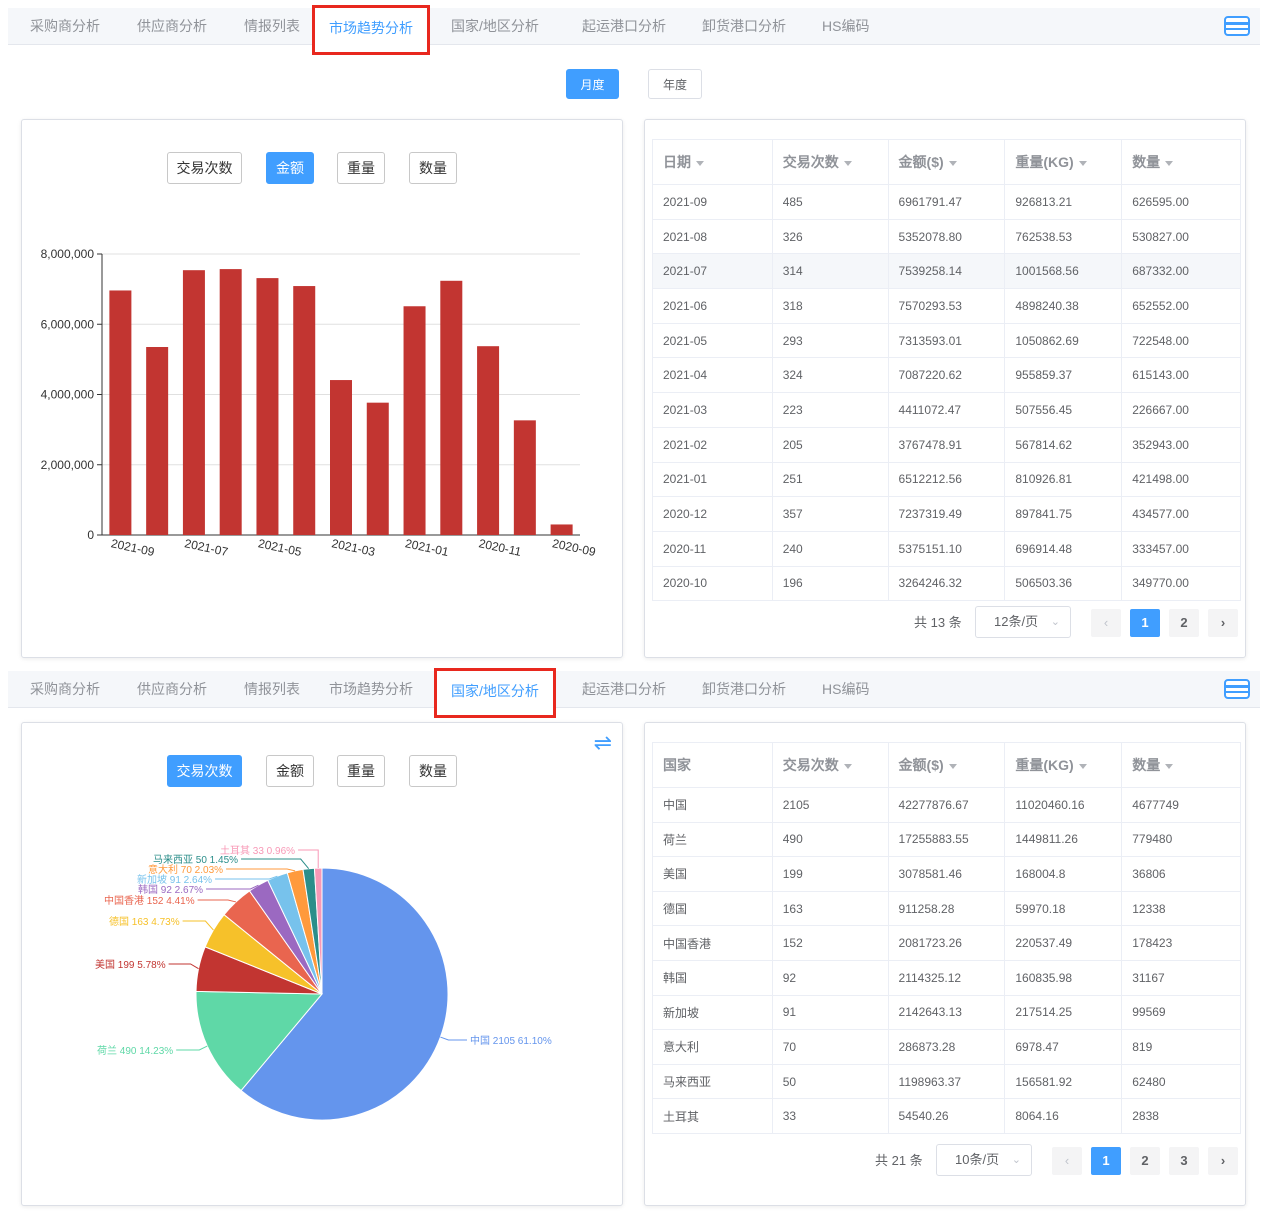 Image resolution: width=1268 pixels, height=1228 pixels. What do you see at coordinates (1063, 1013) in the screenshot?
I see `table-cell: 217514.25` at bounding box center [1063, 1013].